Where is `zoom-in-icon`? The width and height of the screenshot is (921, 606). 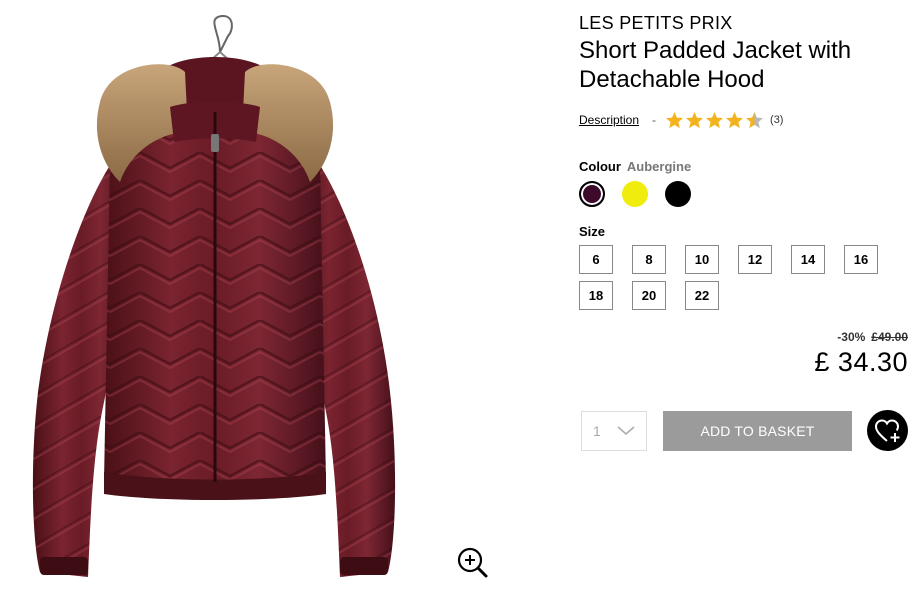
zoom-in-icon is located at coordinates (472, 562).